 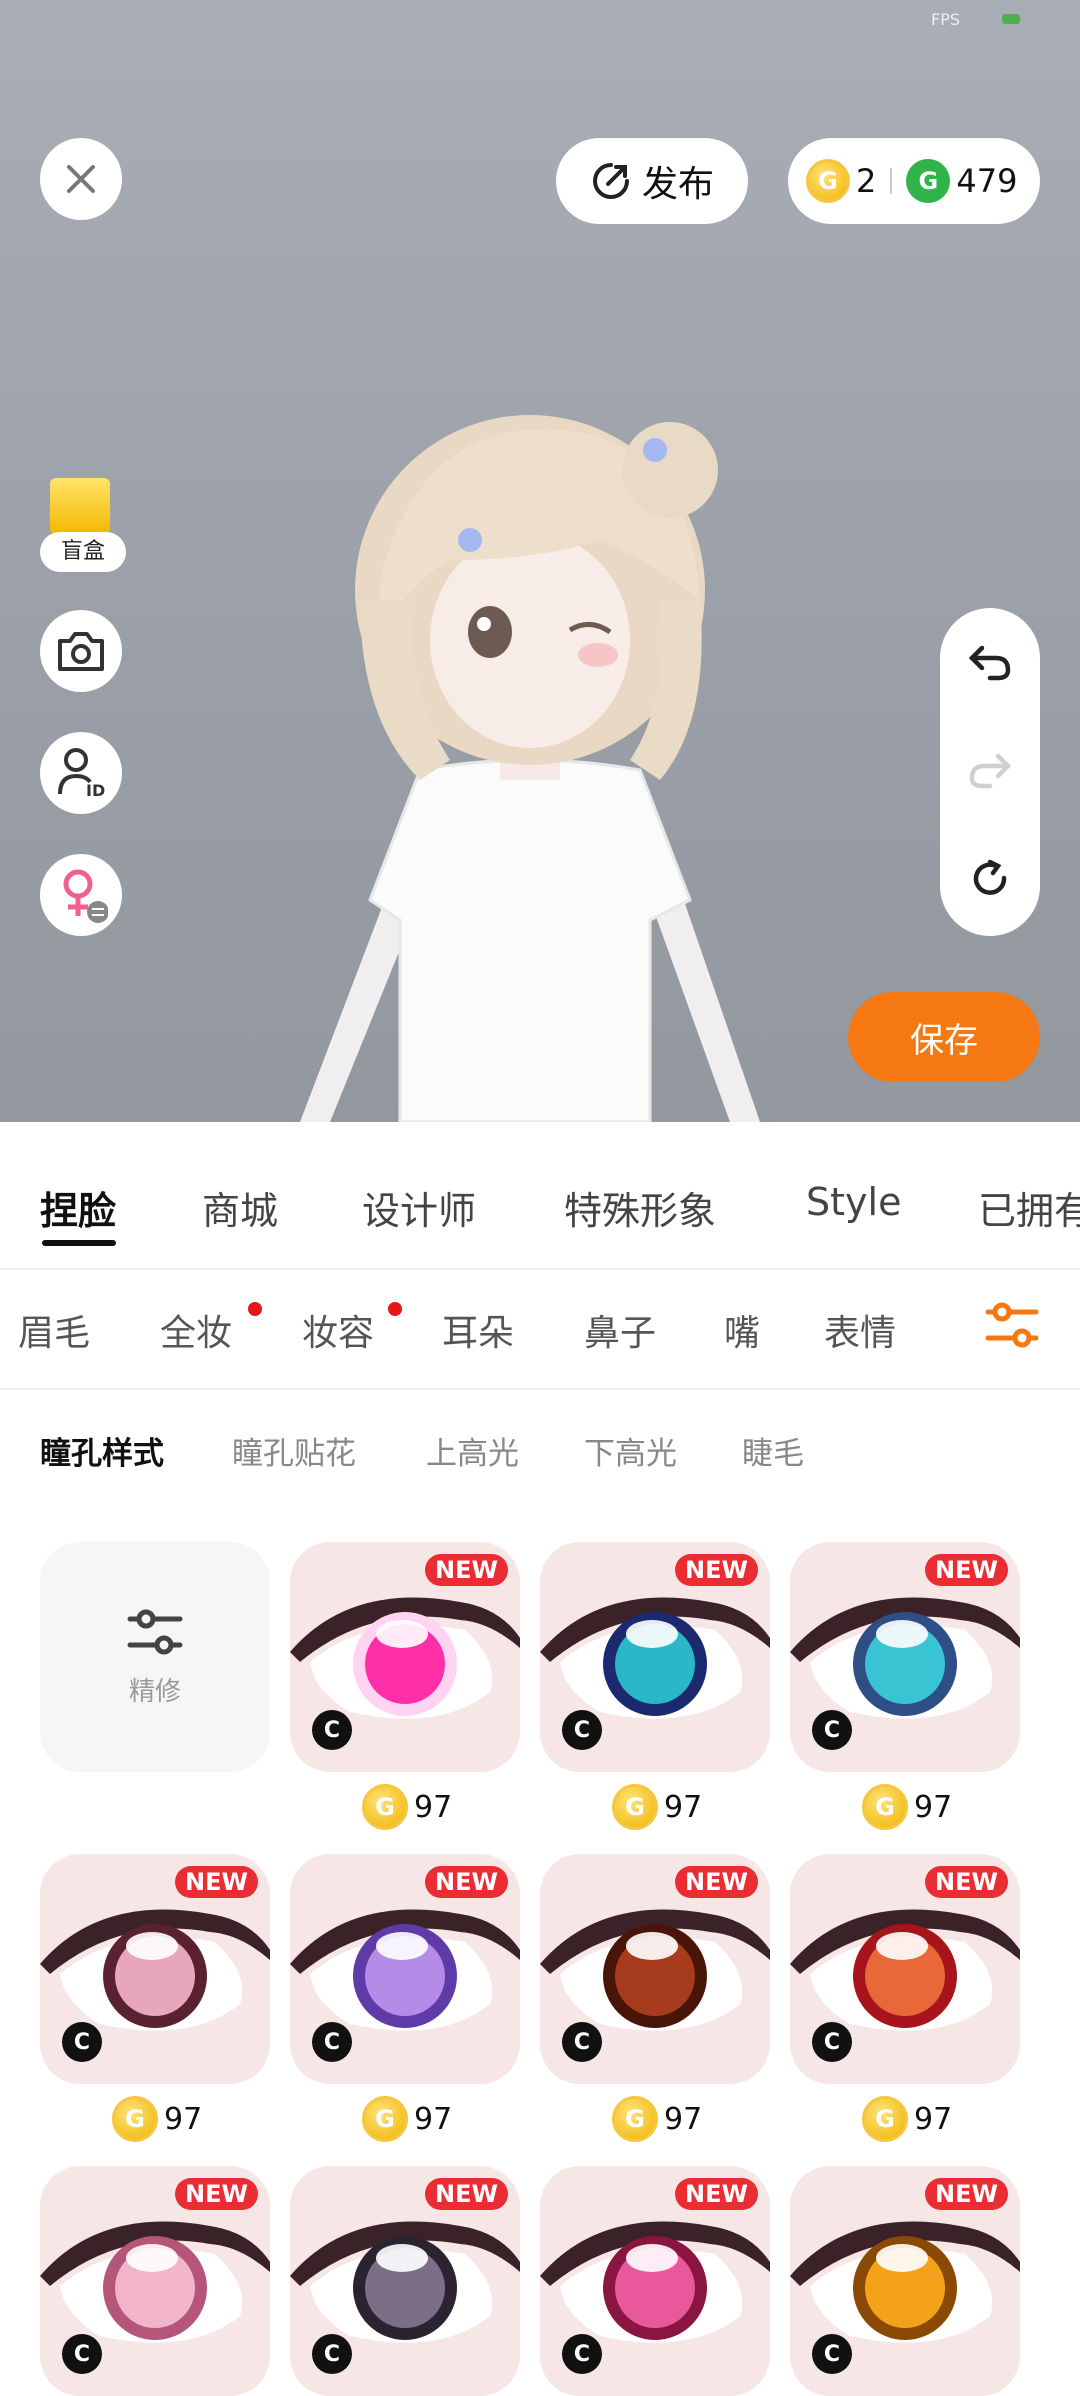 I want to click on avatar-id-button: ID, so click(x=81, y=773).